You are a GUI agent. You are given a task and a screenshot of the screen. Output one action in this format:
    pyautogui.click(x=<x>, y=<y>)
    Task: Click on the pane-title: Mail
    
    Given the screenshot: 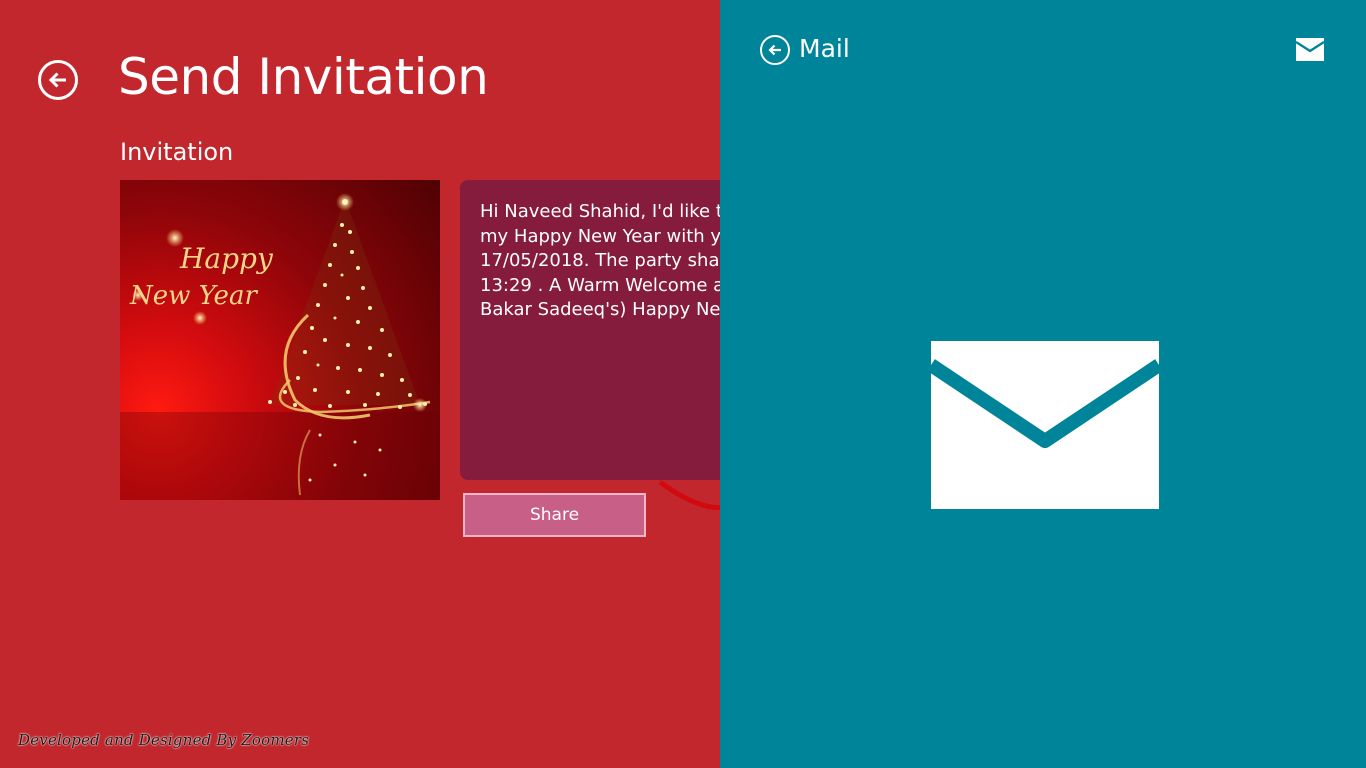 What is the action you would take?
    pyautogui.click(x=824, y=48)
    